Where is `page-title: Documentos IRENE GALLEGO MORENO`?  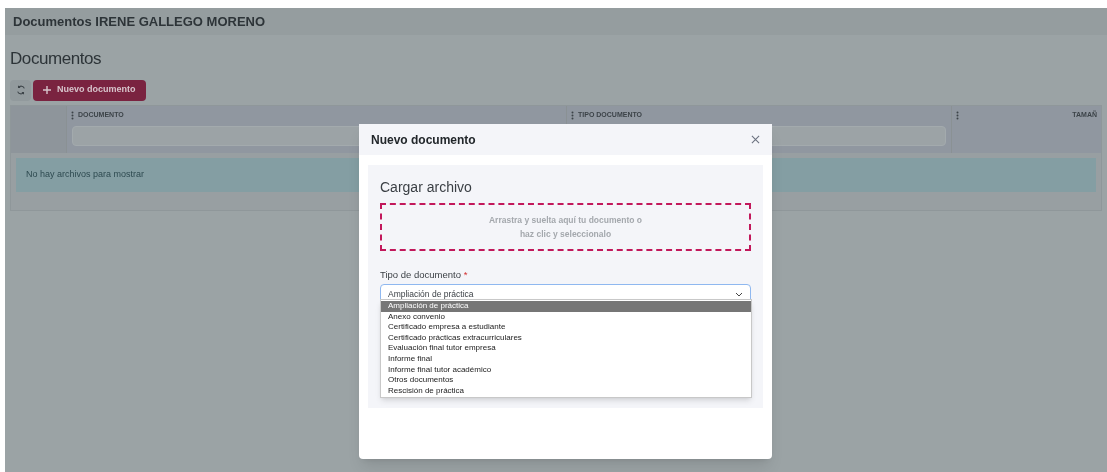 page-title: Documentos IRENE GALLEGO MORENO is located at coordinates (139, 21).